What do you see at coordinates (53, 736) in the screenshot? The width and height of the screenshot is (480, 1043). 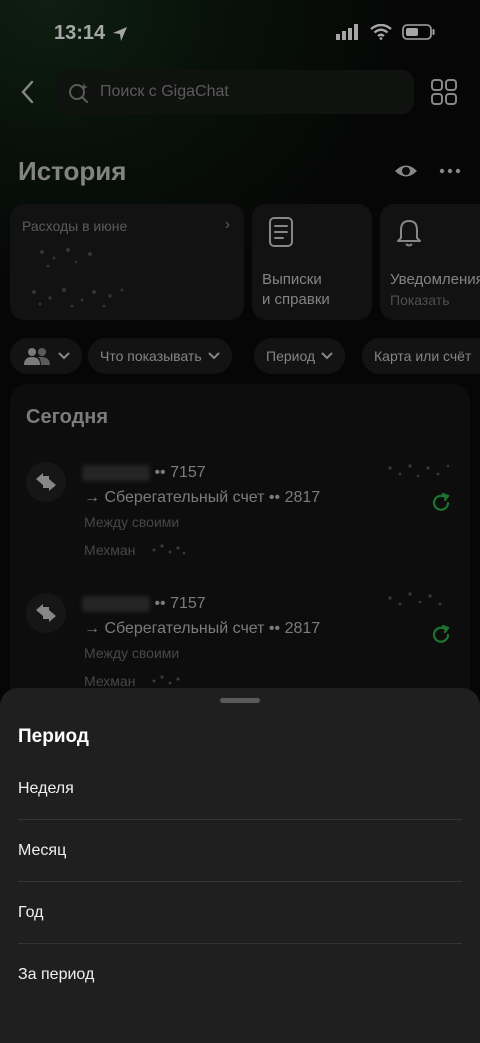 I see `sheet-title: Период` at bounding box center [53, 736].